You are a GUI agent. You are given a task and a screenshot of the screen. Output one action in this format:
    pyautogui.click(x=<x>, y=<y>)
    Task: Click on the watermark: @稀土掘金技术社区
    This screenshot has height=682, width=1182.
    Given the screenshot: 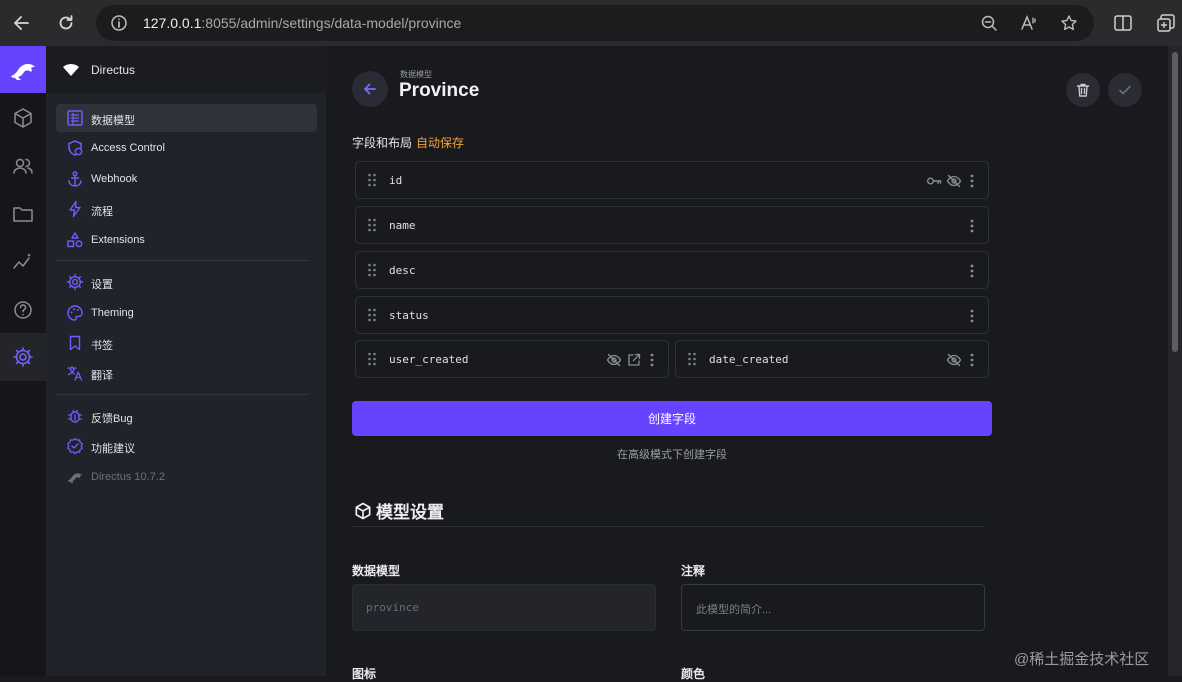 What is the action you would take?
    pyautogui.click(x=1082, y=659)
    